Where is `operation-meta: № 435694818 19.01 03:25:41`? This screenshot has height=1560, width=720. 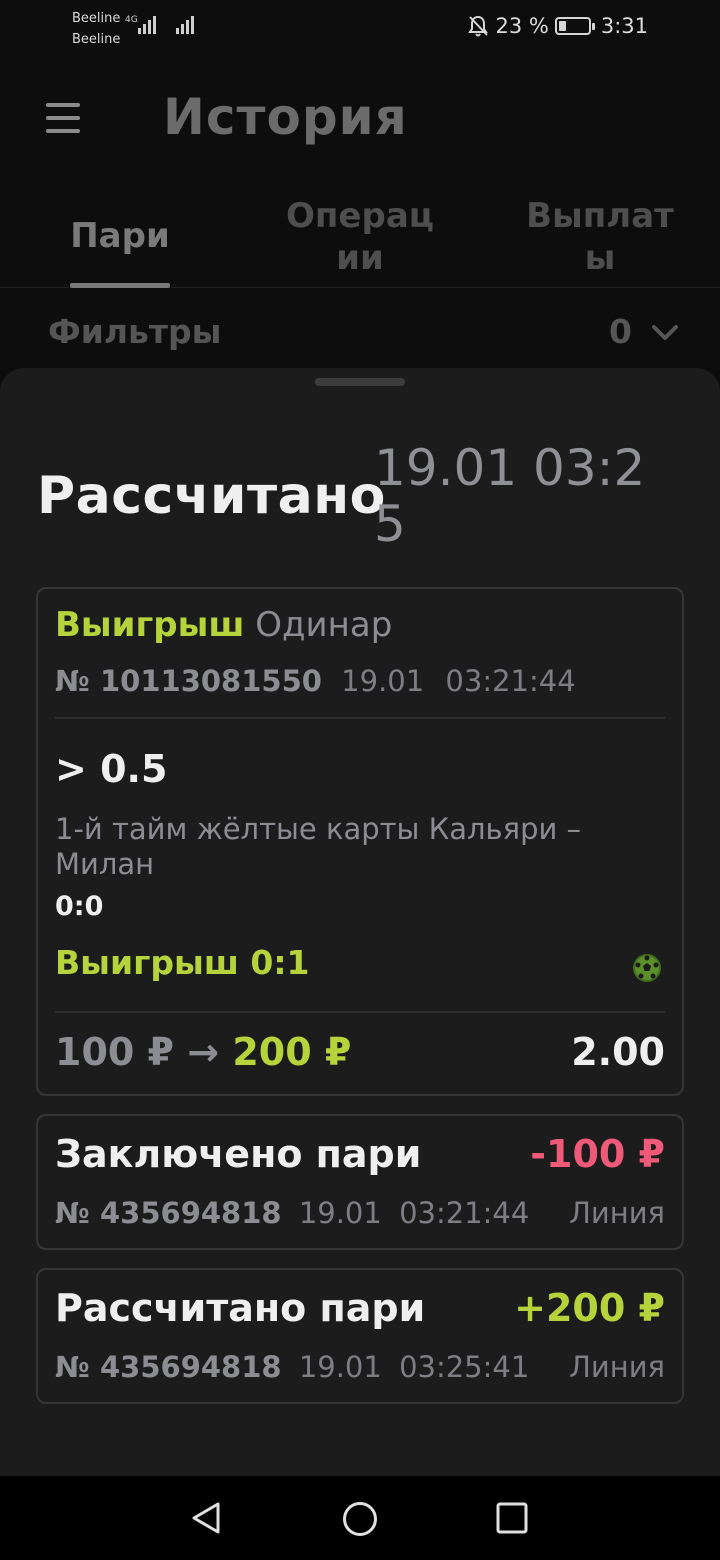 operation-meta: № 435694818 19.01 03:25:41 is located at coordinates (292, 1367).